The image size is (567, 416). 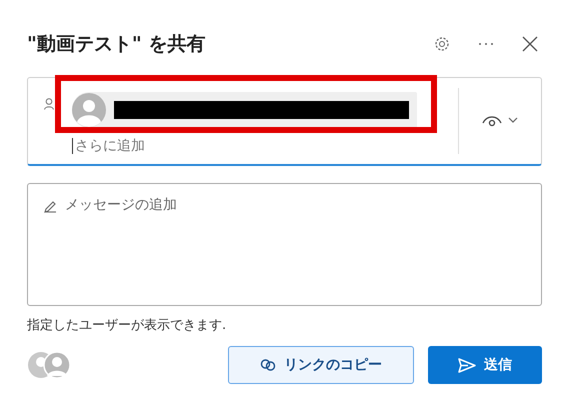 What do you see at coordinates (268, 365) in the screenshot?
I see `link-icon` at bounding box center [268, 365].